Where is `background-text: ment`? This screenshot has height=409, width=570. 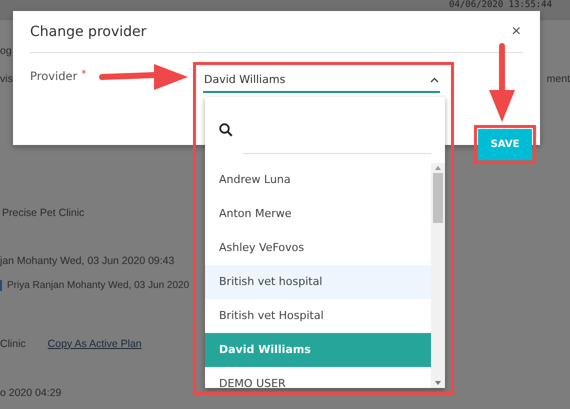 background-text: ment is located at coordinates (558, 78).